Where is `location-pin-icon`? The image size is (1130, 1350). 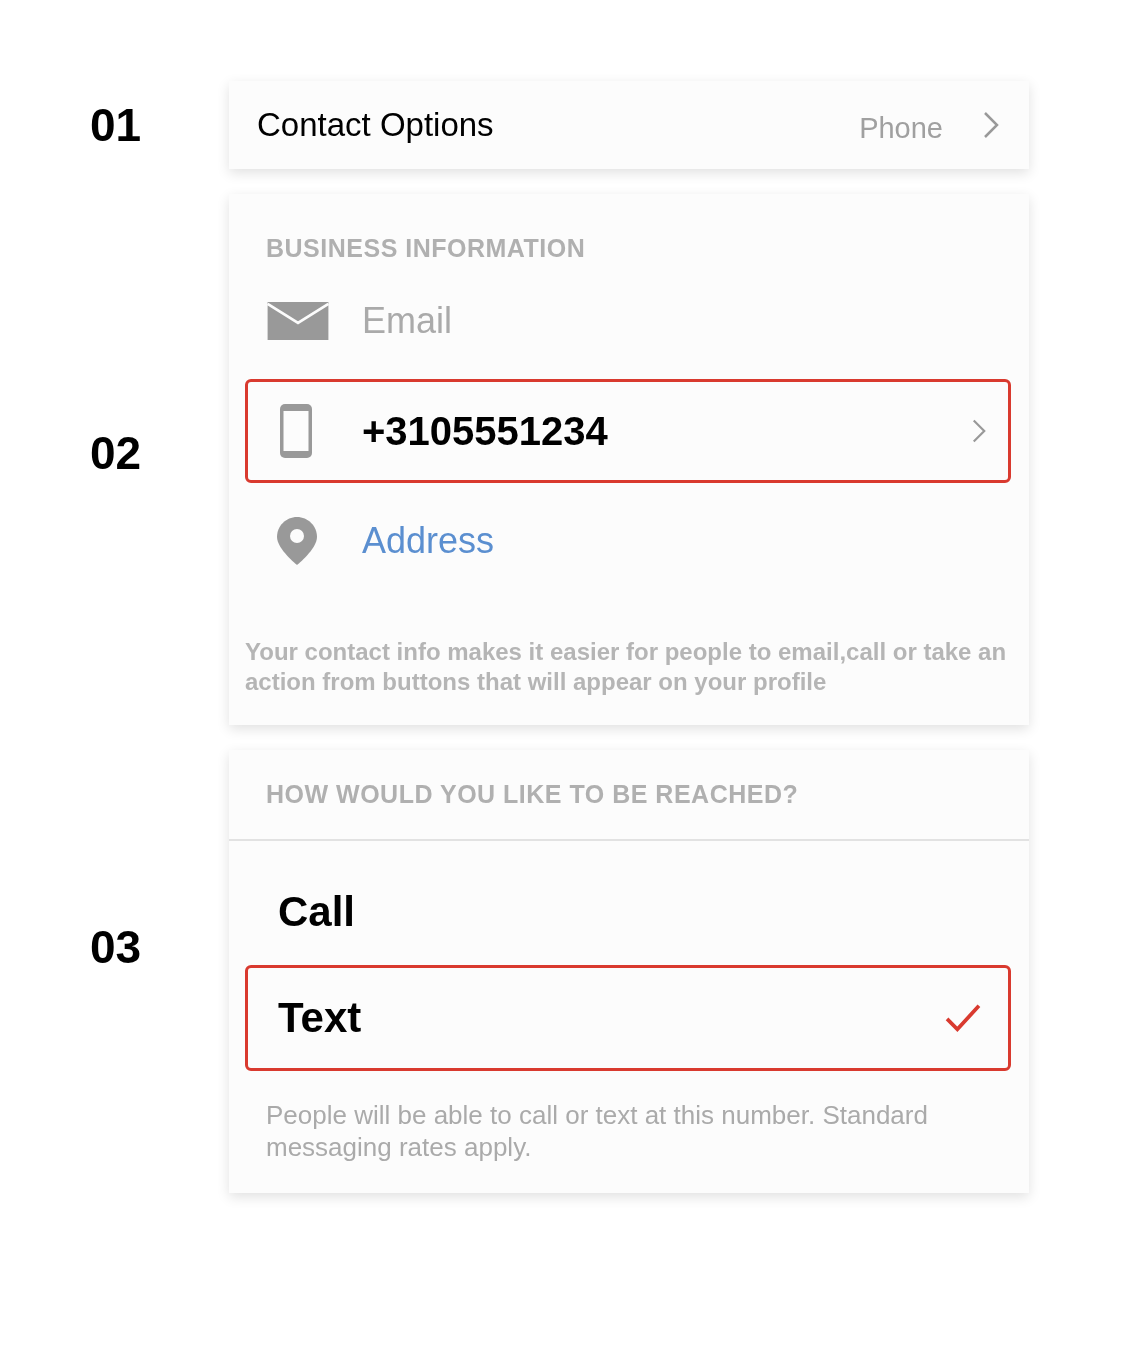 location-pin-icon is located at coordinates (297, 541).